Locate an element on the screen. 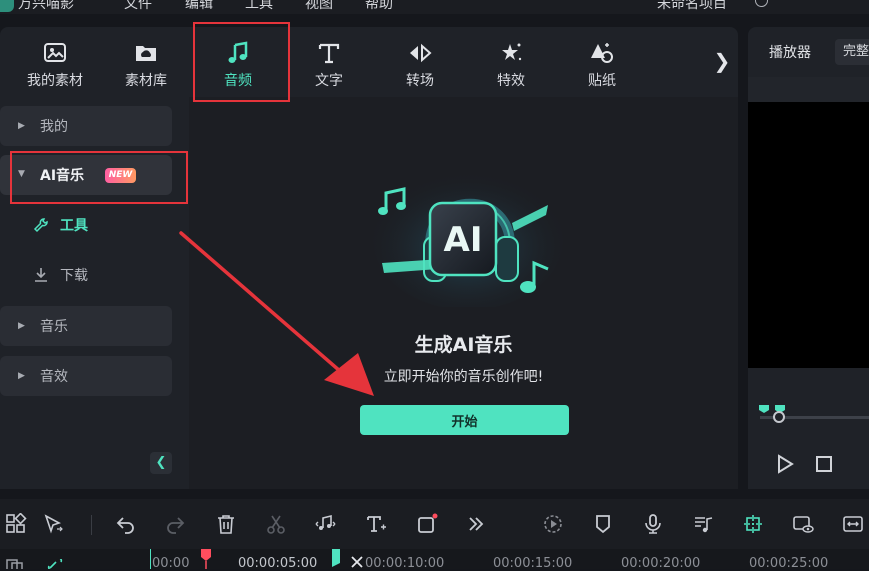 This screenshot has width=869, height=571. cloud-folder-icon is located at coordinates (146, 53).